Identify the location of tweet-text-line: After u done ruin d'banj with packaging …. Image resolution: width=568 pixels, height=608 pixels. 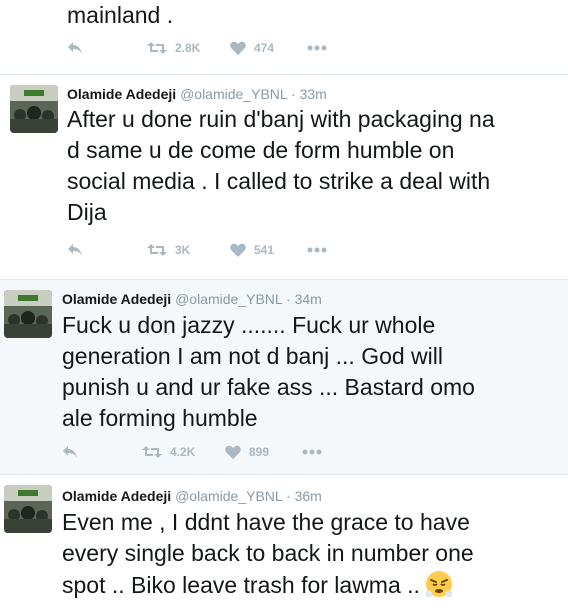
(281, 119).